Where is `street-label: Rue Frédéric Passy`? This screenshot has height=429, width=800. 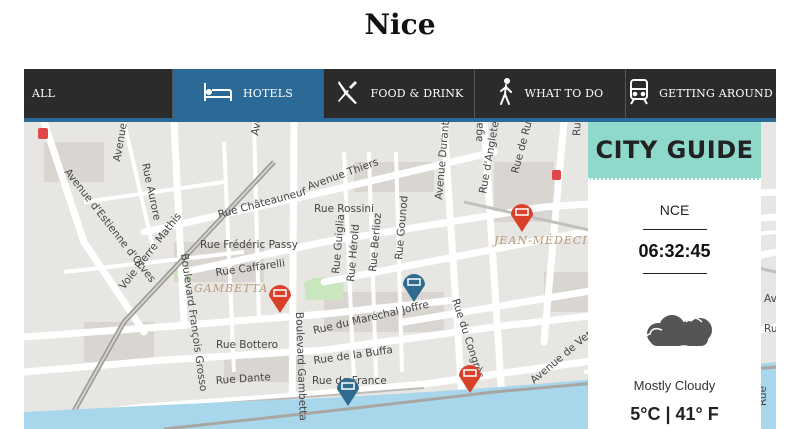 street-label: Rue Frédéric Passy is located at coordinates (249, 245).